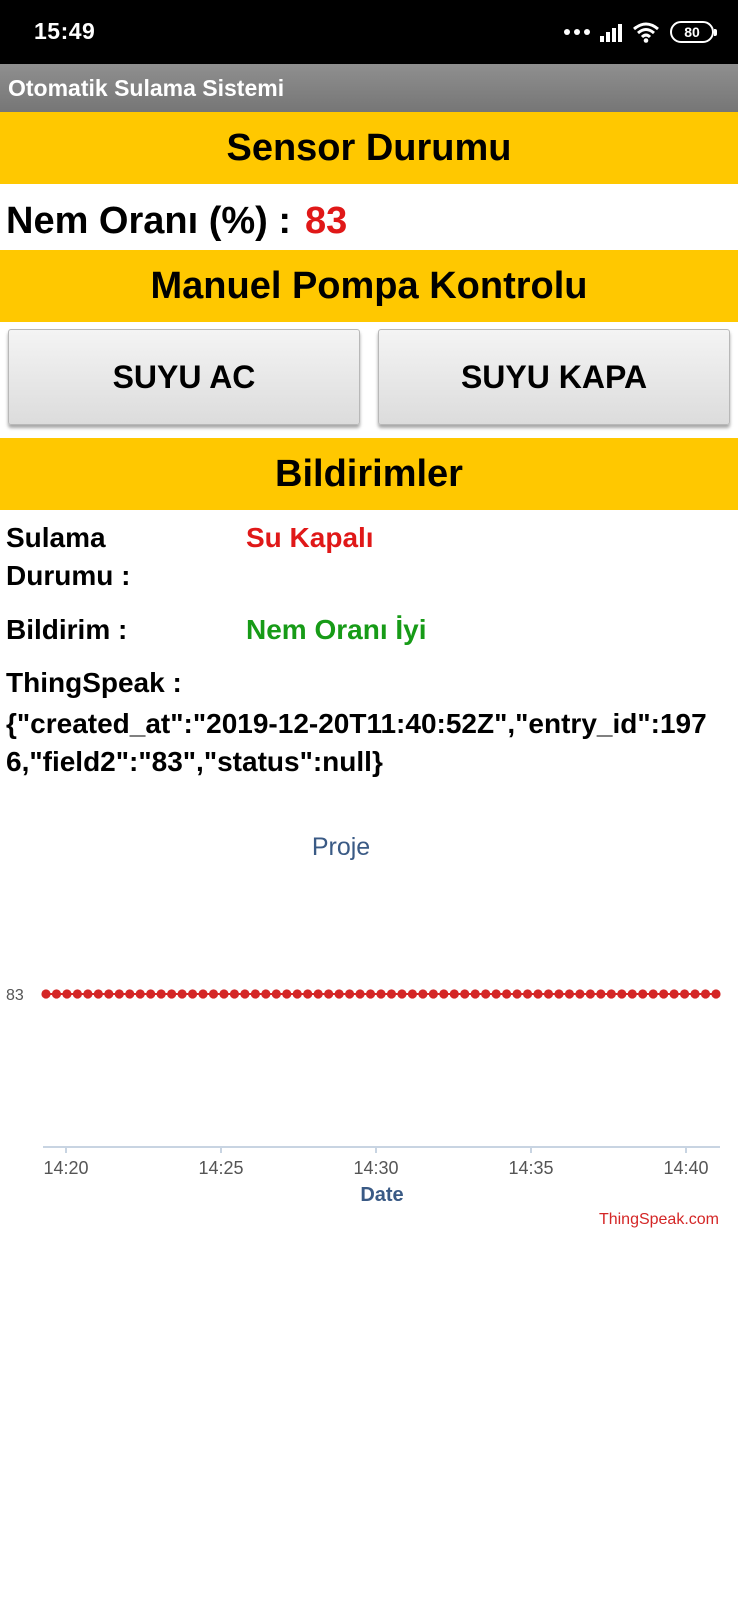 This screenshot has height=1600, width=738. What do you see at coordinates (369, 286) in the screenshot?
I see `pump-section-header: Manuel Pompa Kontrolu` at bounding box center [369, 286].